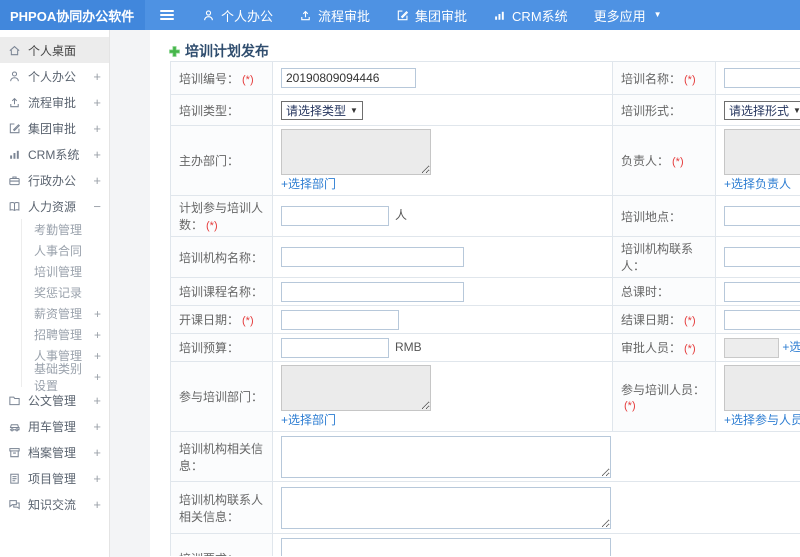 This screenshot has height=557, width=800. I want to click on sidebar-subitem-hr-contract: 人事合同, so click(65, 250).